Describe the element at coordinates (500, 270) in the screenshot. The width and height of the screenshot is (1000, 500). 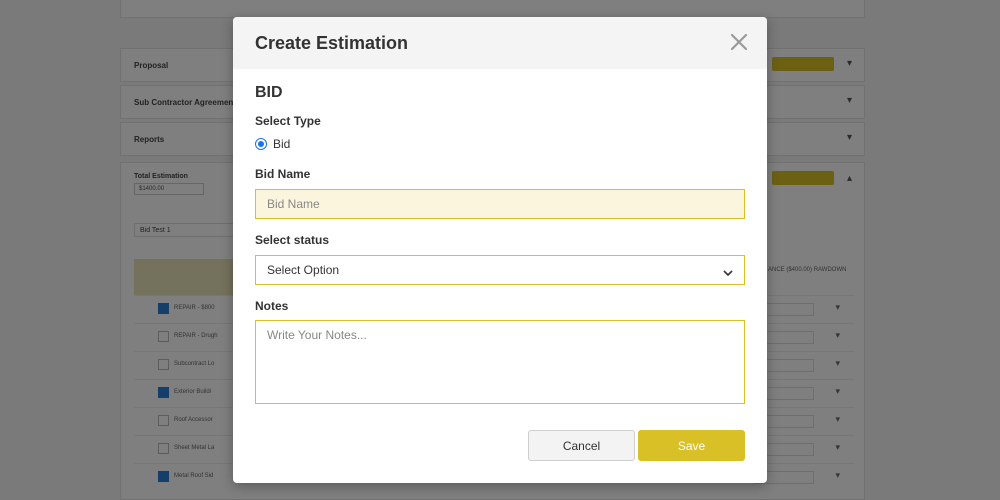
I see `status-select: Select Option` at that location.